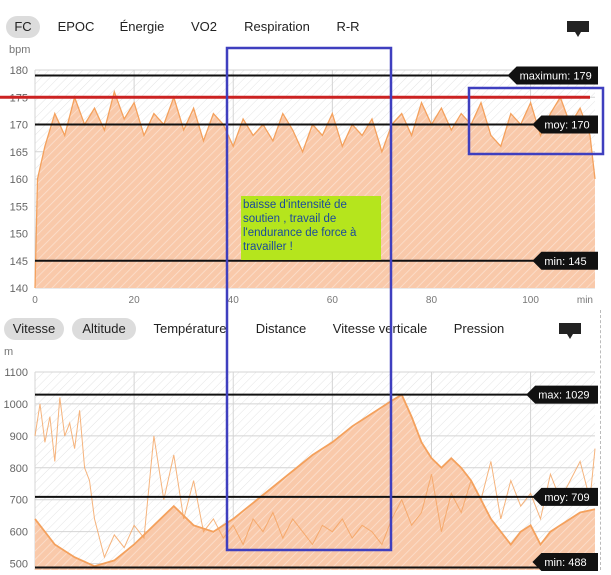  I want to click on y-tick-label: 700, so click(19, 501).